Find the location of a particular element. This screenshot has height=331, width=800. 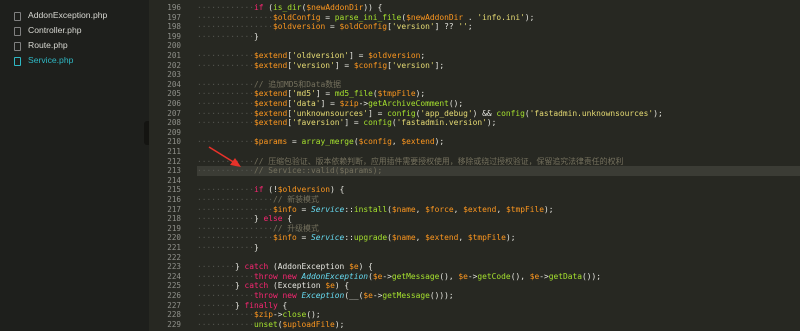

code-line: ············if (!$oldversion) { is located at coordinates (498, 190).